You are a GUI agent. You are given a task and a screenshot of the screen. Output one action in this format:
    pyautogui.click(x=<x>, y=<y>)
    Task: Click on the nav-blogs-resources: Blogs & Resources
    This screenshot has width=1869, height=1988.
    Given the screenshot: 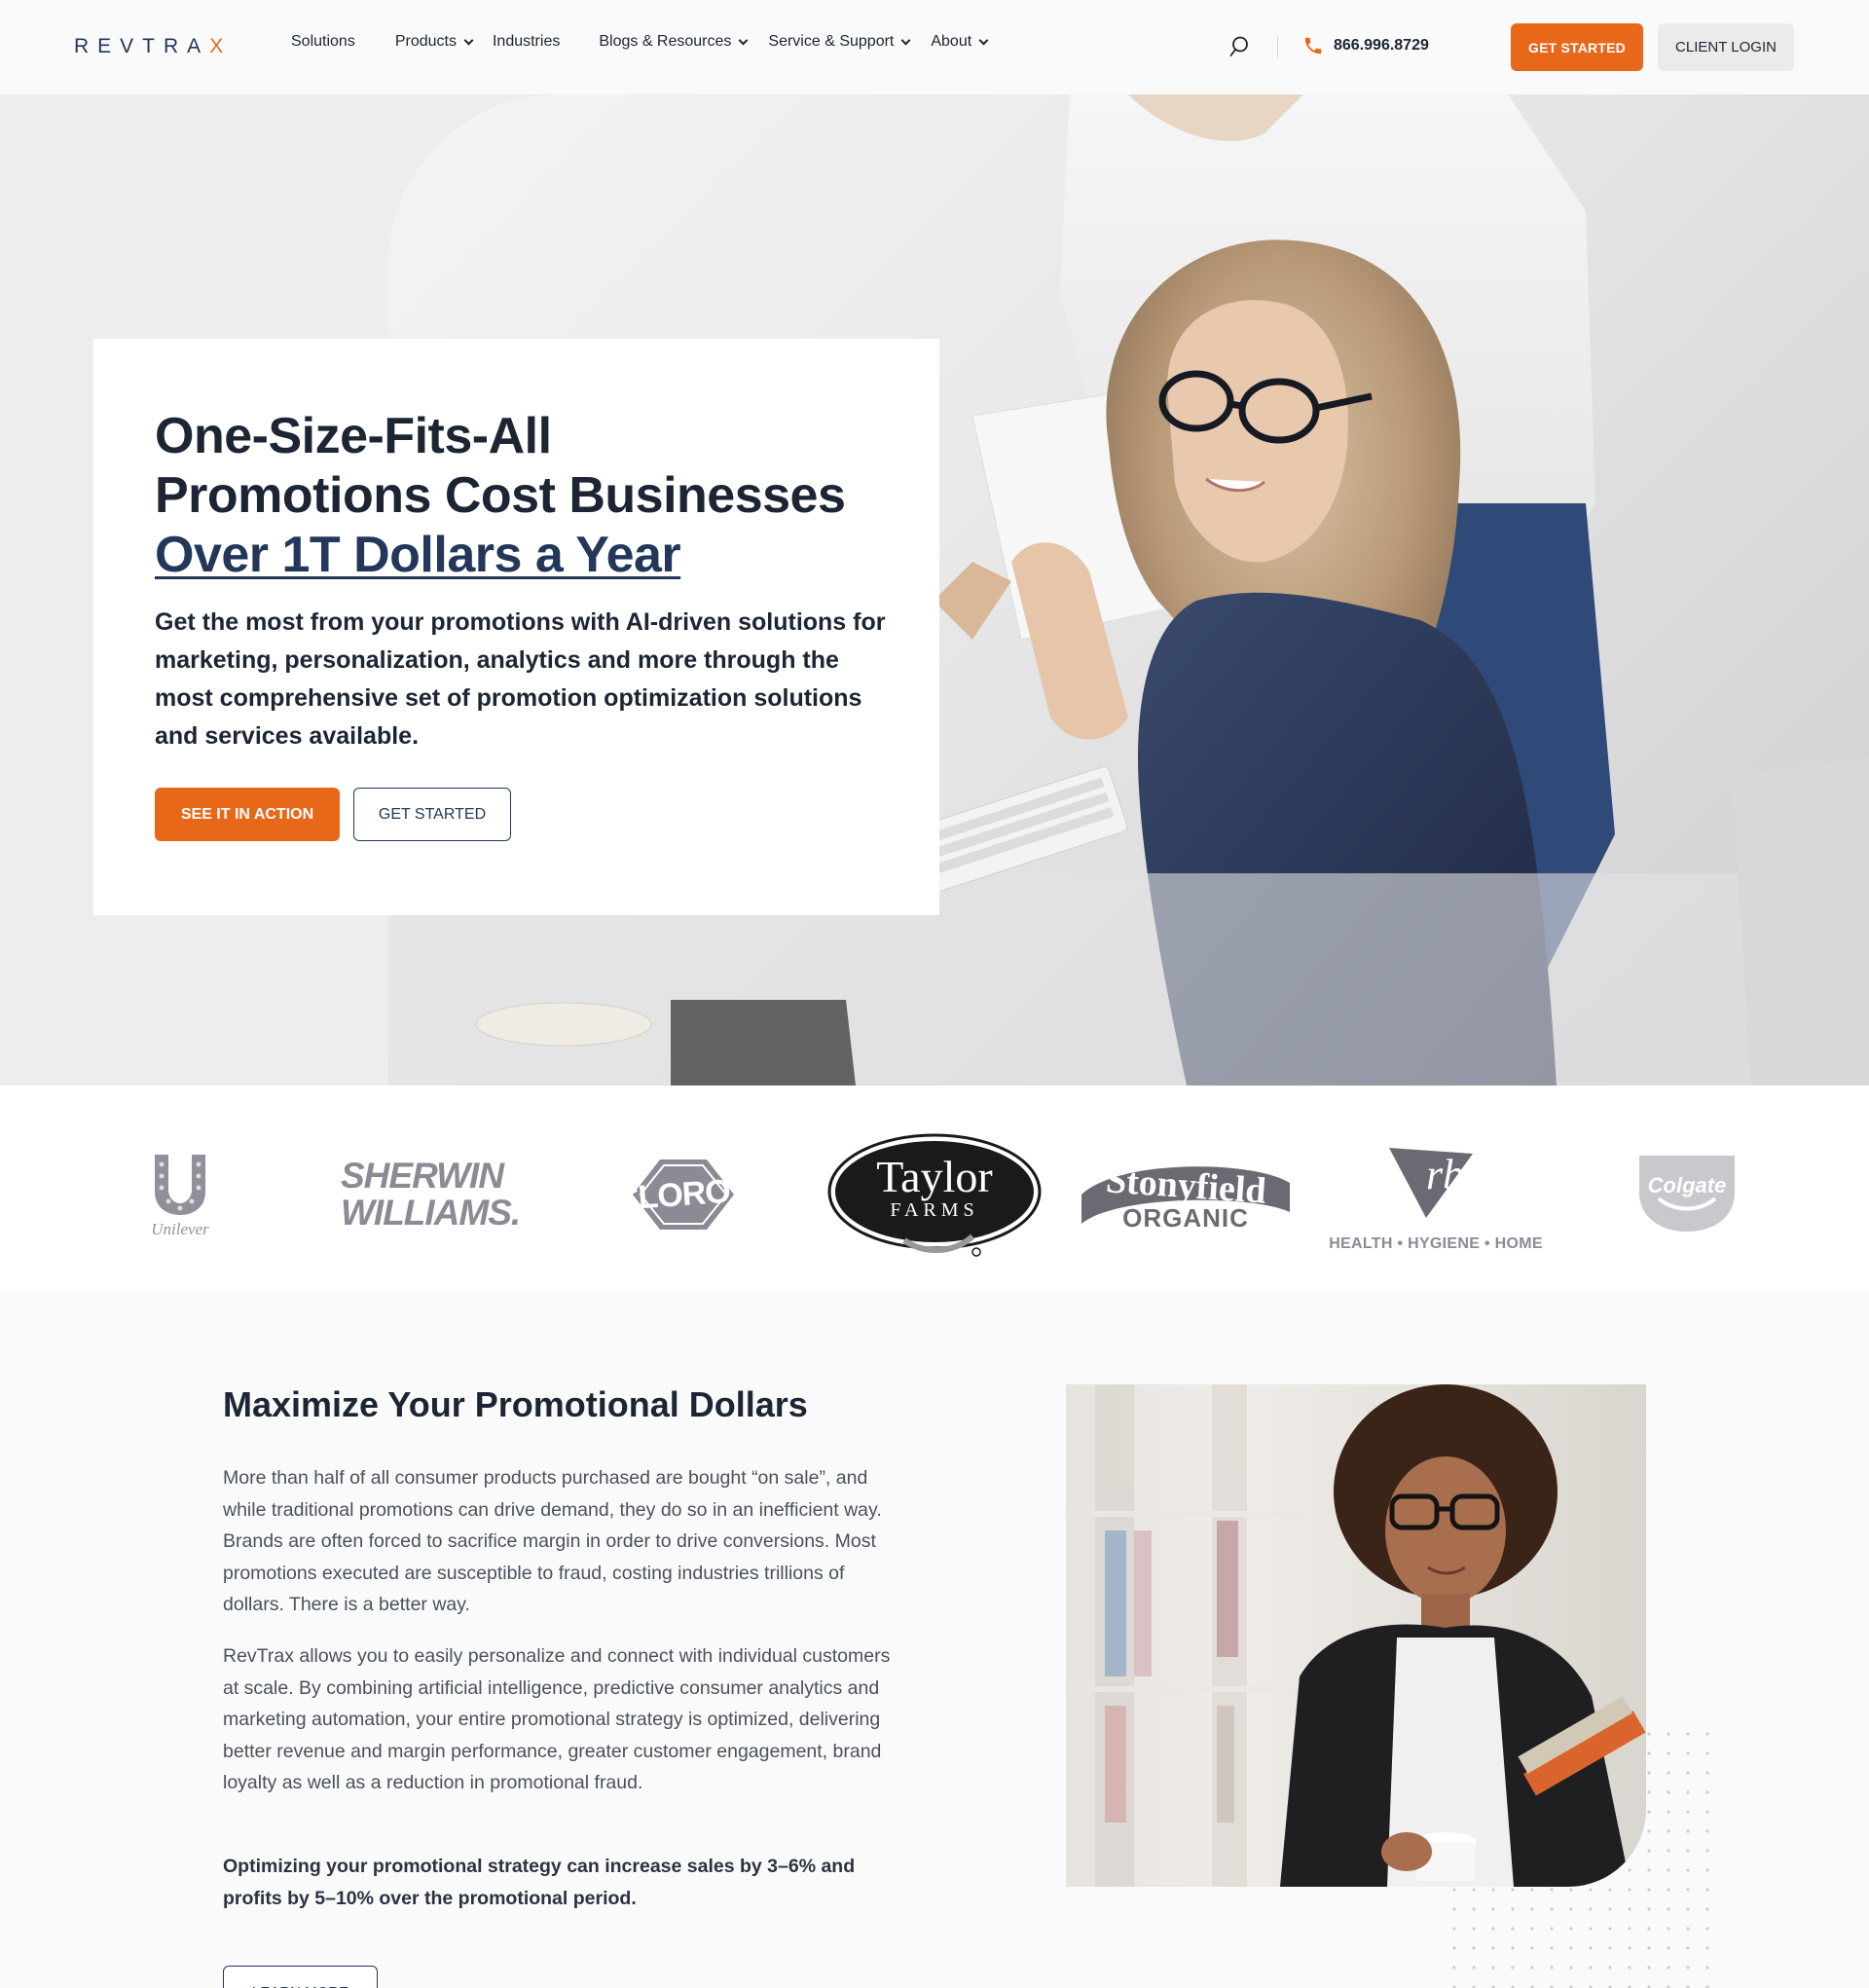 What is the action you would take?
    pyautogui.click(x=674, y=42)
    